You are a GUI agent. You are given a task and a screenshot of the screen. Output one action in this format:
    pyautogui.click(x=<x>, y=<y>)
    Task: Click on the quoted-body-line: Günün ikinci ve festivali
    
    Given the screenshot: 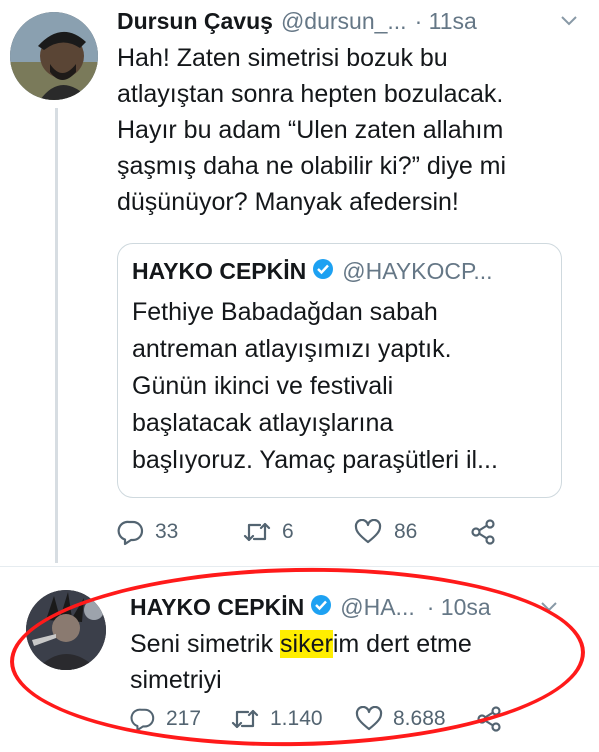 What is the action you would take?
    pyautogui.click(x=263, y=386)
    